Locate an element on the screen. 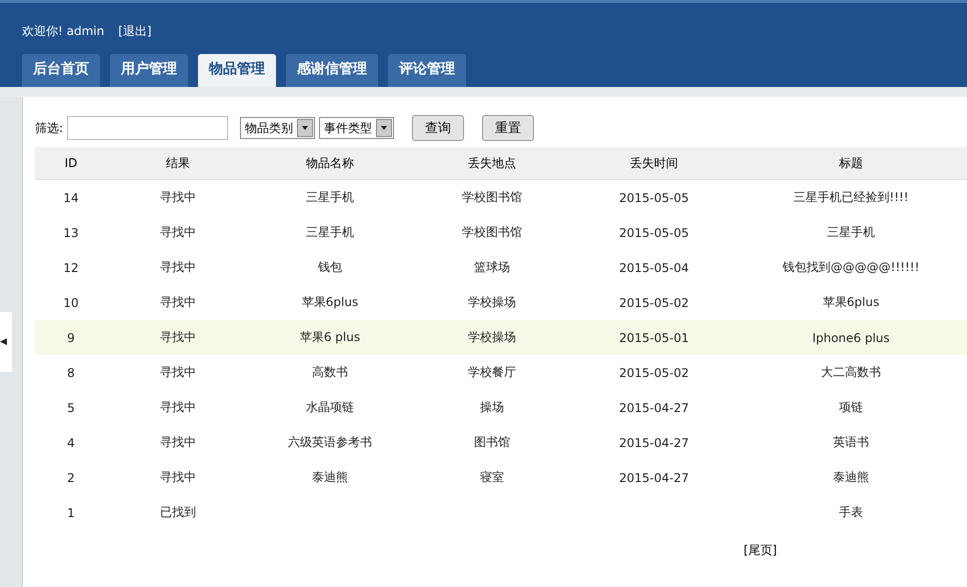  table-cell: 苹果6 plus is located at coordinates (330, 337).